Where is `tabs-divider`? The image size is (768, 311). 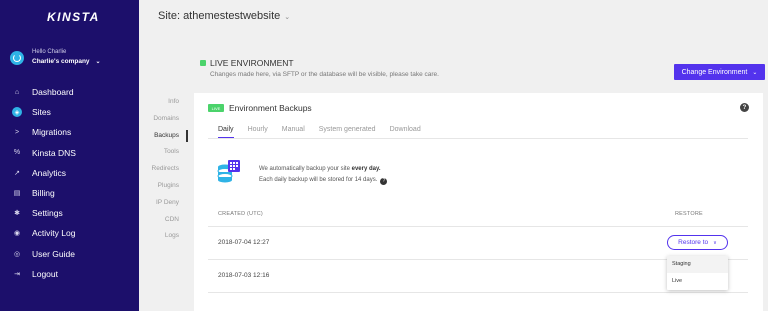 tabs-divider is located at coordinates (478, 138).